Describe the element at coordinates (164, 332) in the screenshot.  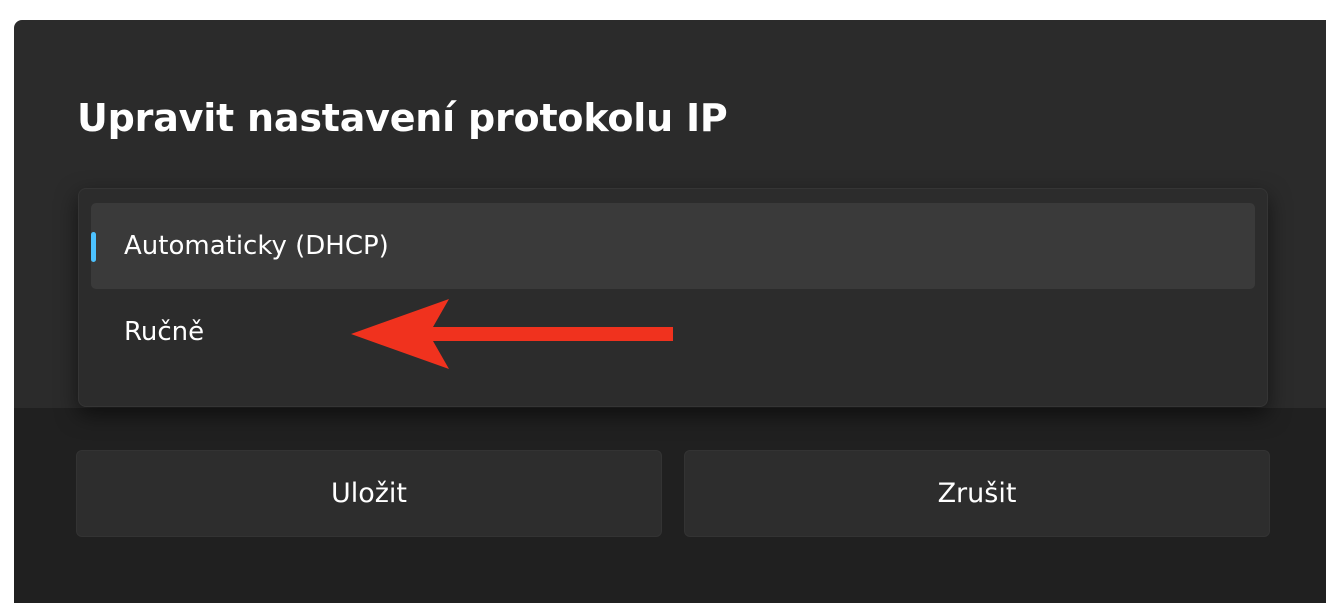
I see `option-label: Ručně` at that location.